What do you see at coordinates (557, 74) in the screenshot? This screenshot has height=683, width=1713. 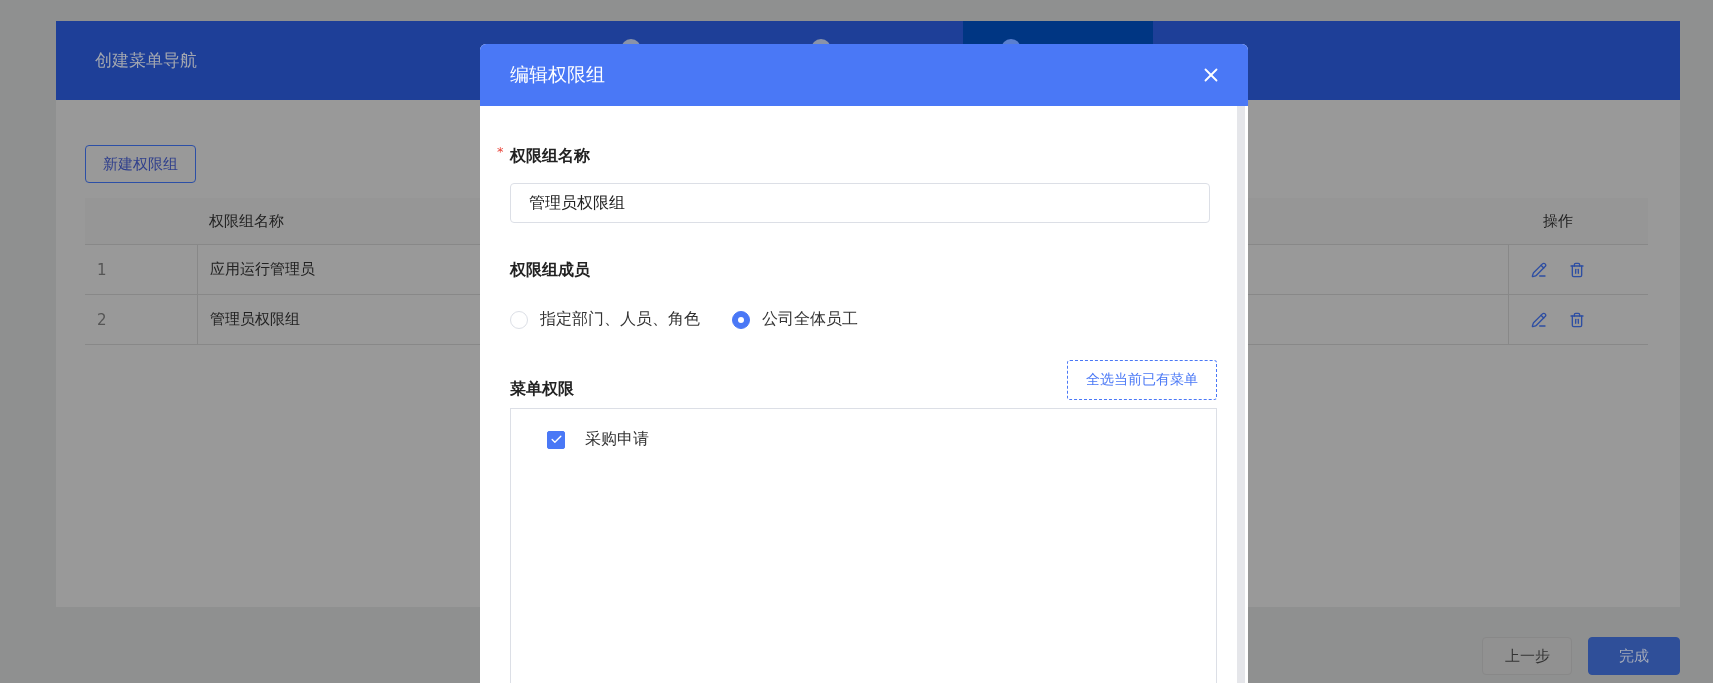 I see `dialog-title: 编辑权限组` at bounding box center [557, 74].